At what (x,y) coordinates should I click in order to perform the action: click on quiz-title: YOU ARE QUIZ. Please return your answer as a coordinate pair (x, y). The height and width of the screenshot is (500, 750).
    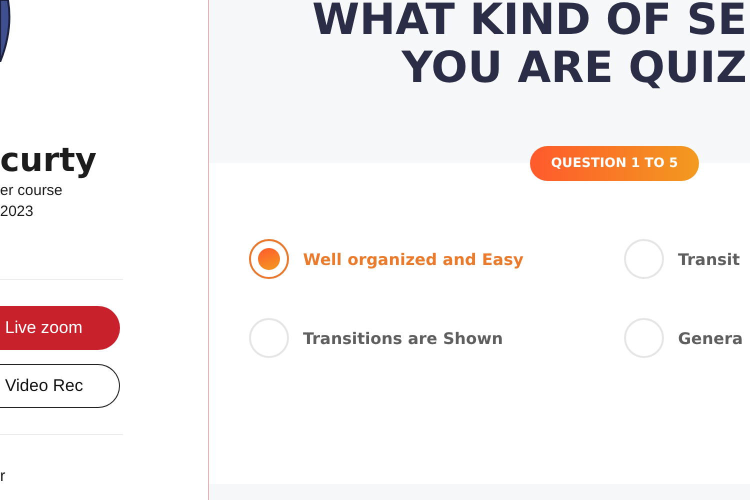
    Looking at the image, I should click on (574, 68).